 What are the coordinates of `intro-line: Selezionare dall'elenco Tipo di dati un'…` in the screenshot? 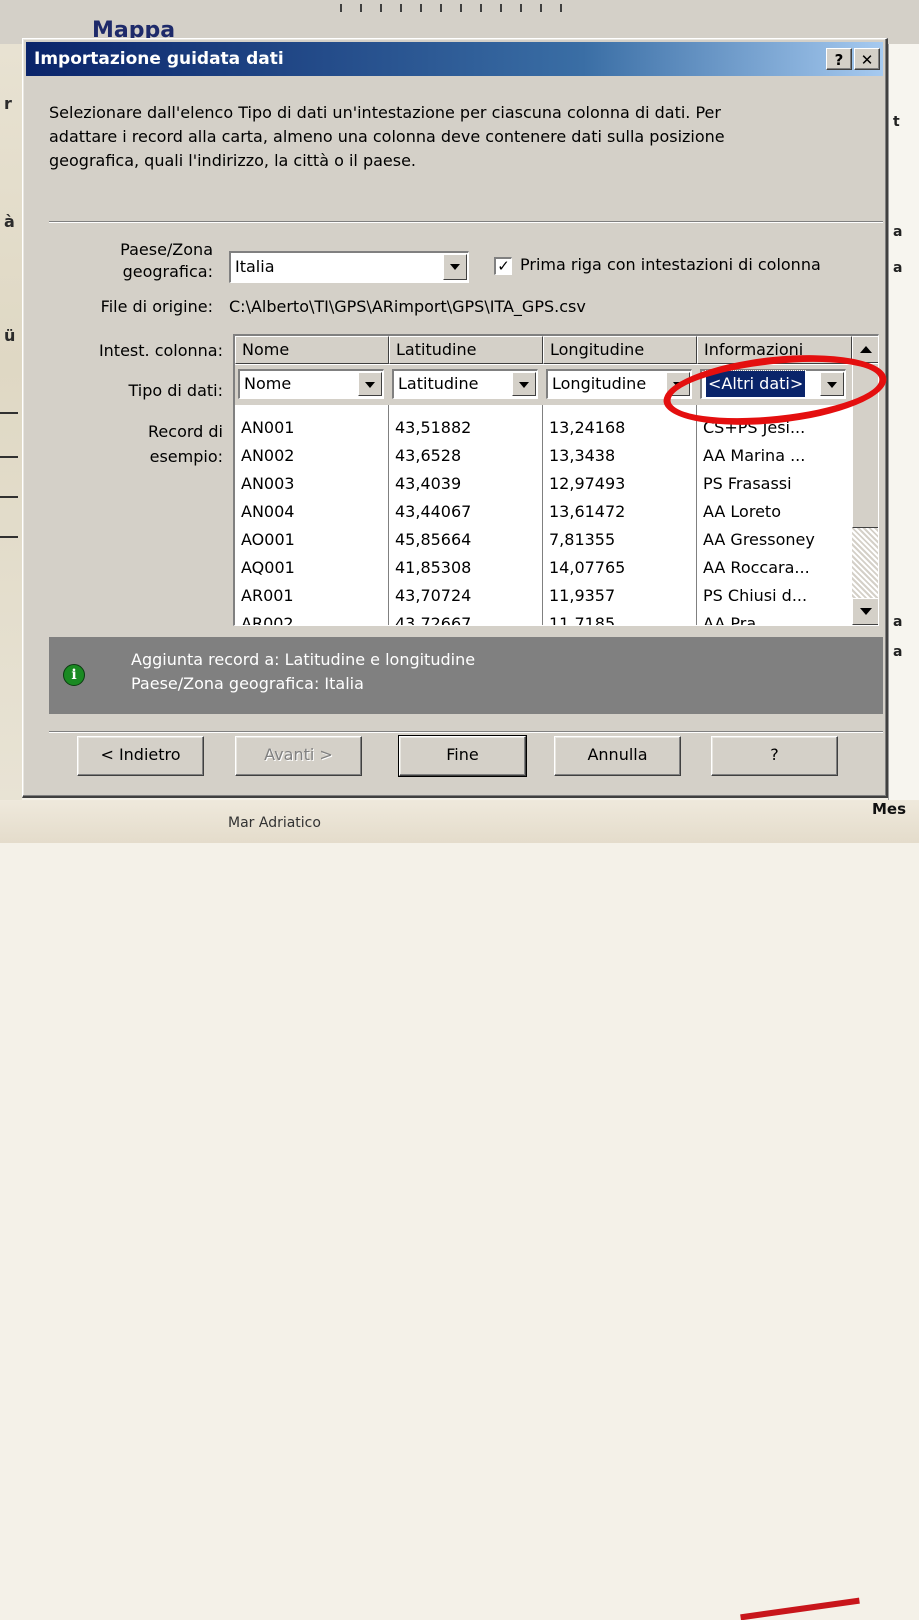 It's located at (385, 112).